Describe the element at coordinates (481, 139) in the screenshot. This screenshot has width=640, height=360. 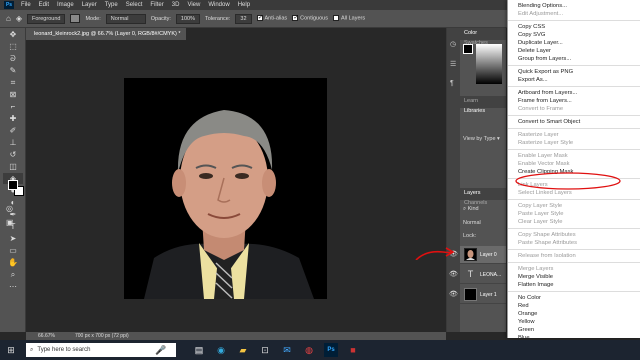
I see `view-by-type-select: View by Type ▾` at that location.